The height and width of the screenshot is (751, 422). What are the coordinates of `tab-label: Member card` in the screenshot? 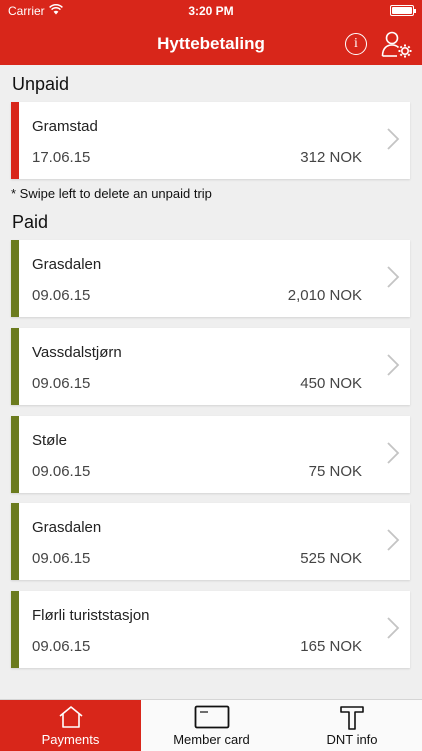 It's located at (211, 739).